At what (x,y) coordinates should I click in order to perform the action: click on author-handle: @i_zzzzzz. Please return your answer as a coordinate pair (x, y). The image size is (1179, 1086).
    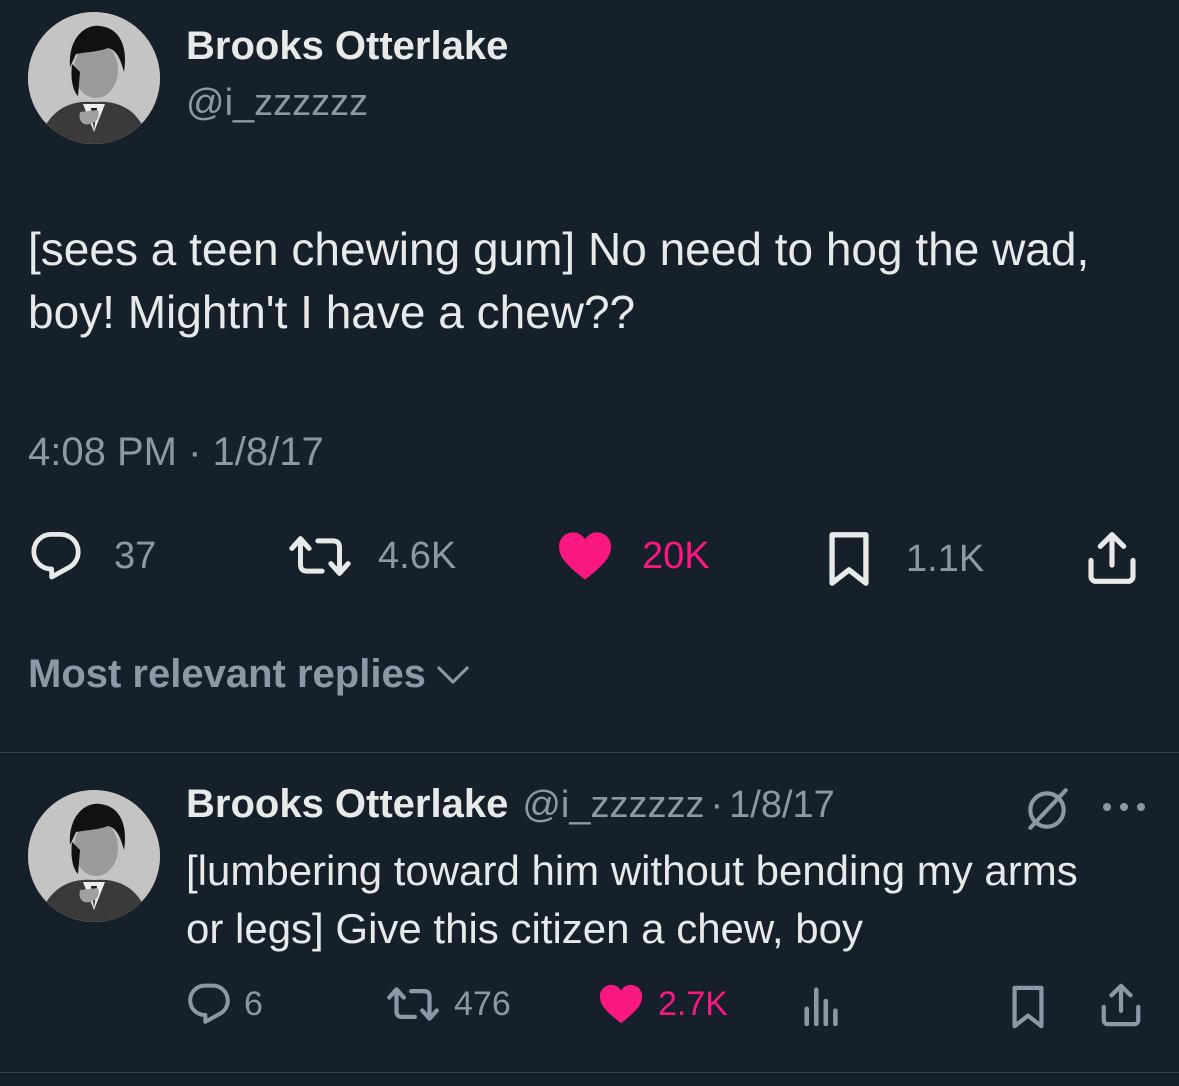
    Looking at the image, I should click on (277, 103).